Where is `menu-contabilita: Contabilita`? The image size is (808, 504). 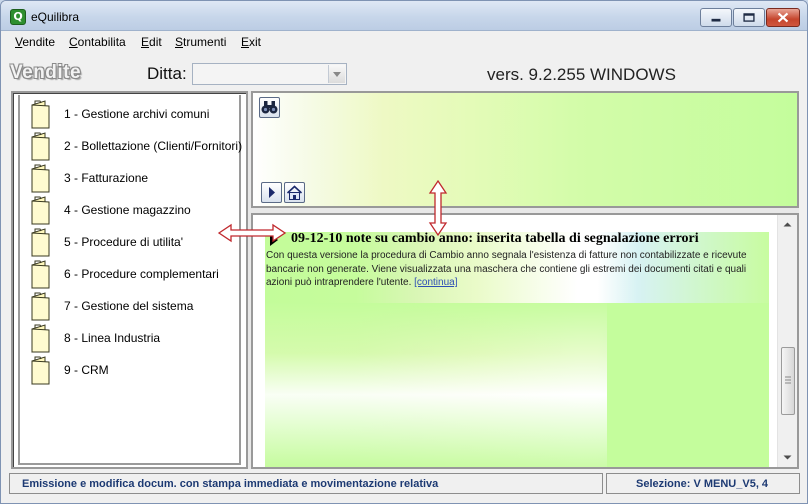
menu-contabilita: Contabilita is located at coordinates (97, 42).